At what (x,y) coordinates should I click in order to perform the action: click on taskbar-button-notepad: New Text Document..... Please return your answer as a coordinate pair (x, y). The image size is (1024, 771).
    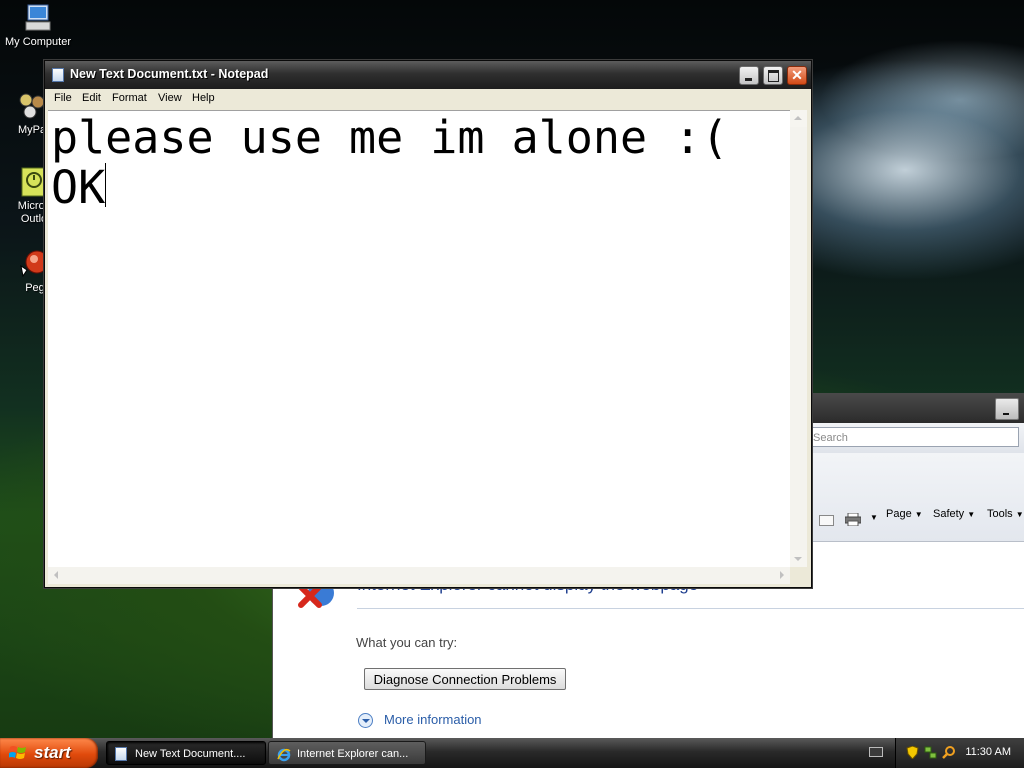
    Looking at the image, I should click on (186, 753).